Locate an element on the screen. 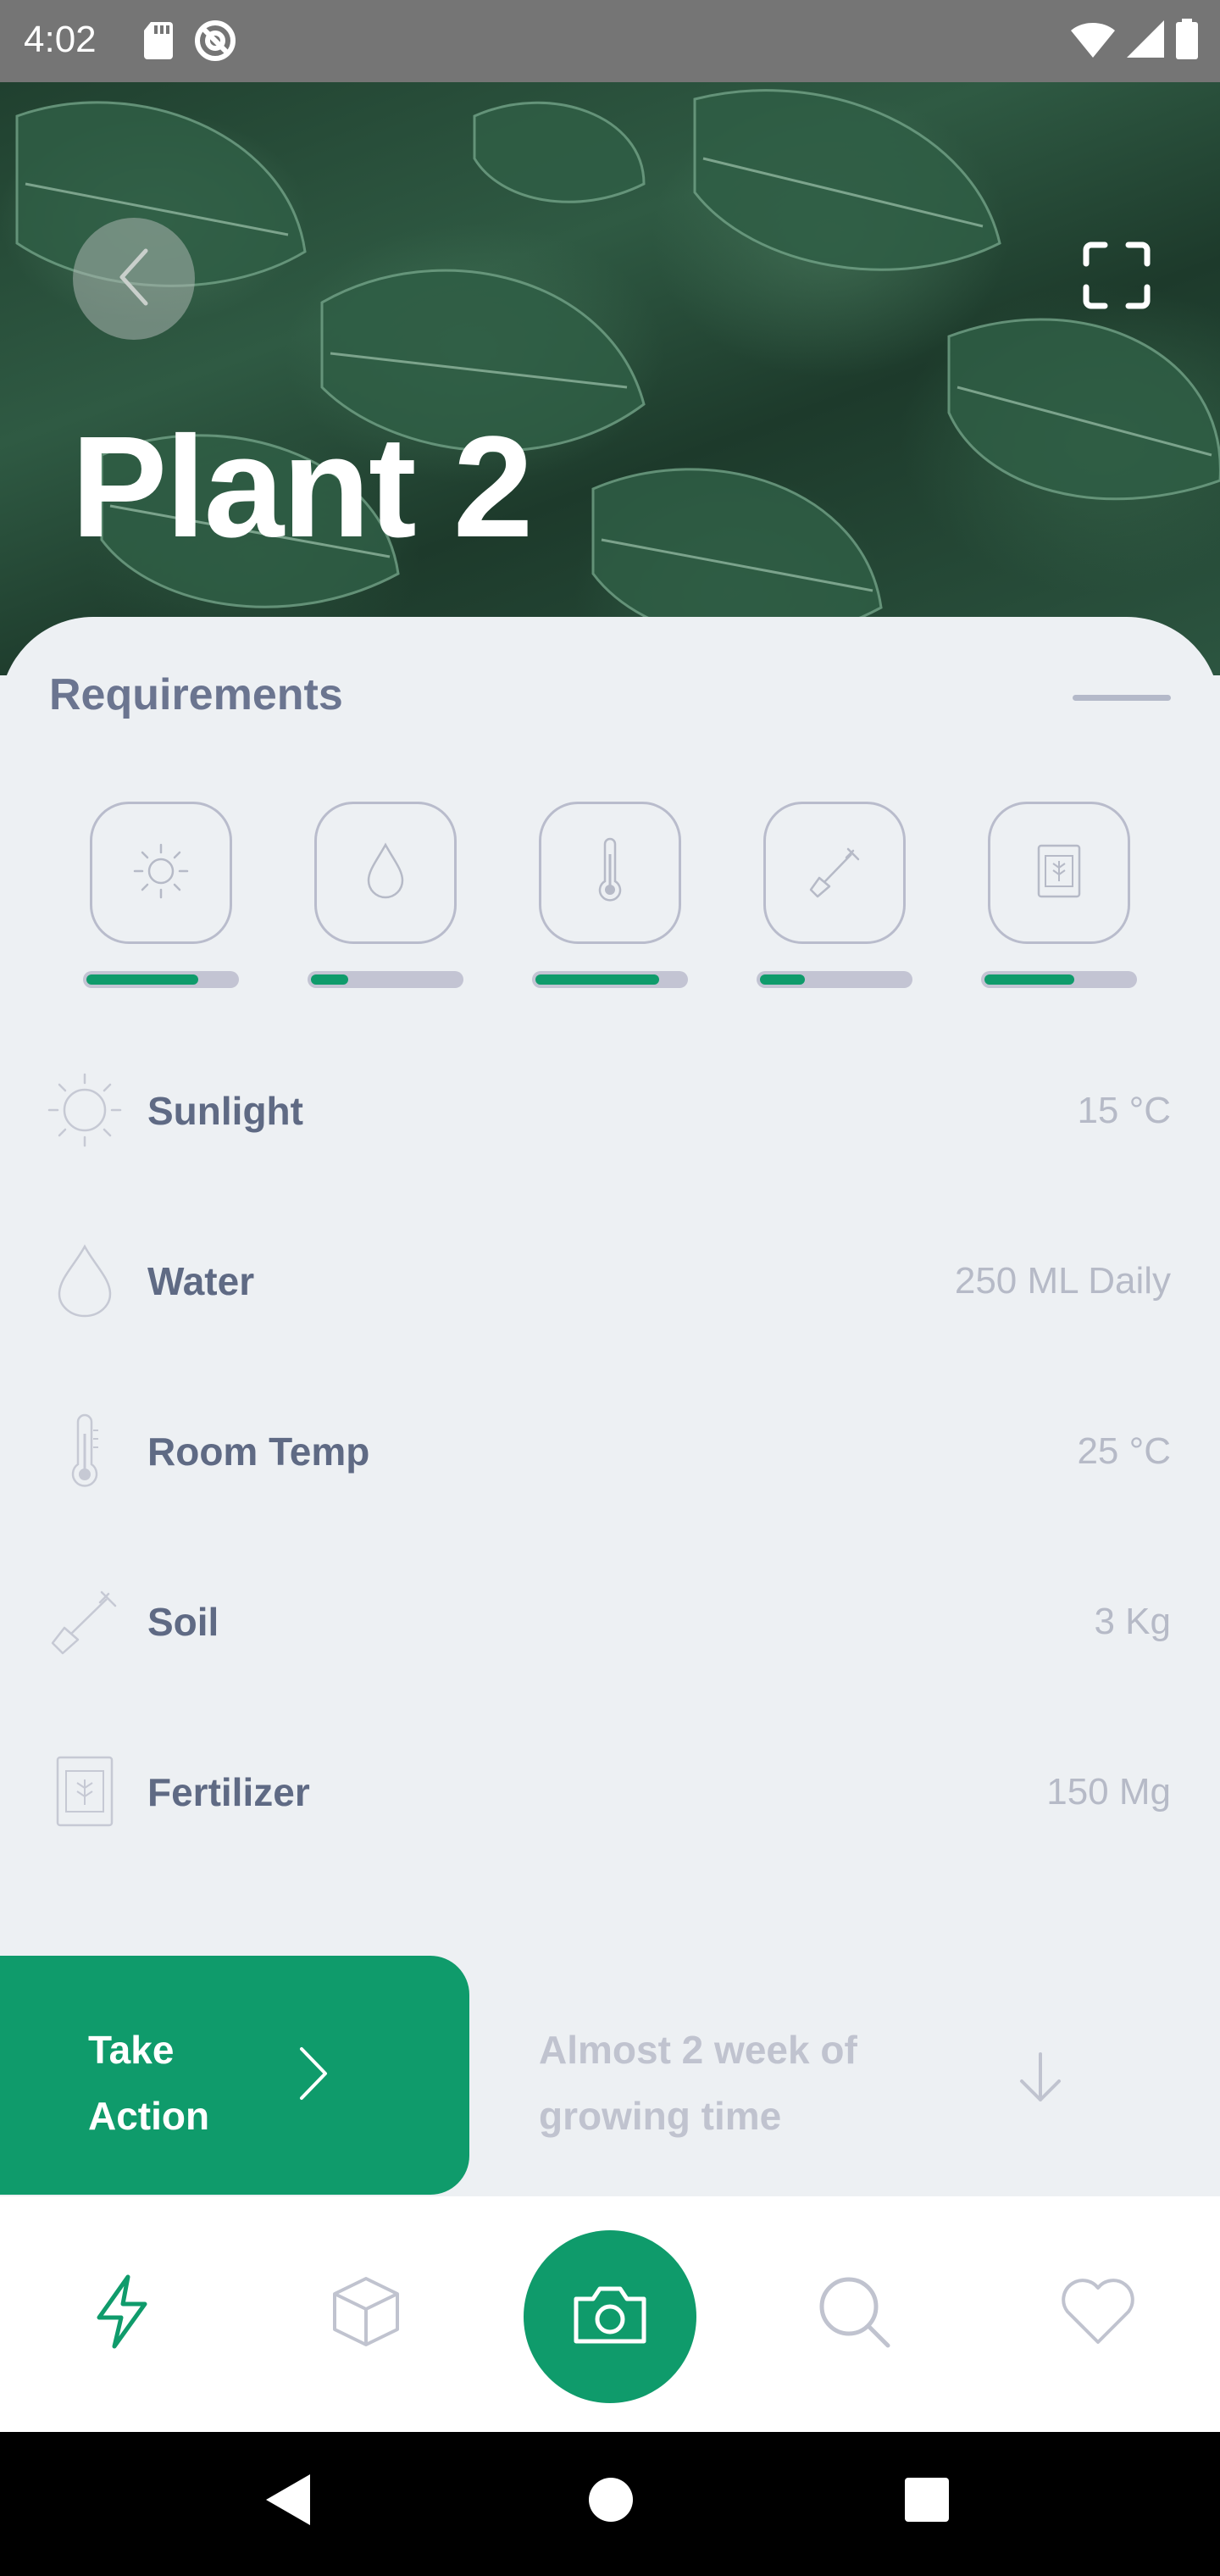 This screenshot has width=1220, height=2576. fullscreen-button is located at coordinates (1117, 275).